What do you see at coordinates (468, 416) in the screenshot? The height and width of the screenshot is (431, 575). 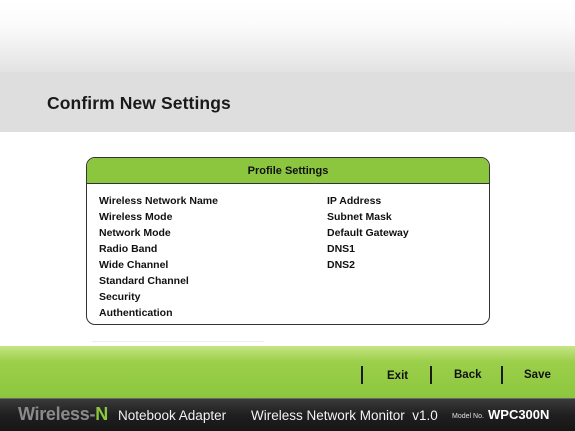 I see `model-number-label: Model No.` at bounding box center [468, 416].